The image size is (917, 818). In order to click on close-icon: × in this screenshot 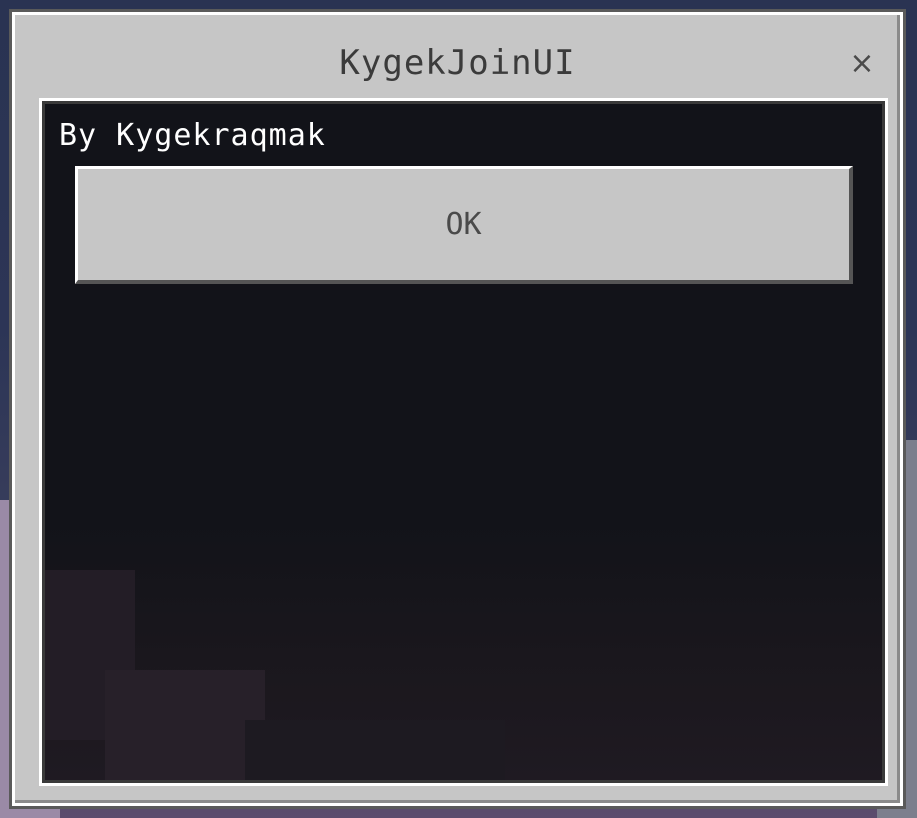, I will do `click(862, 63)`.